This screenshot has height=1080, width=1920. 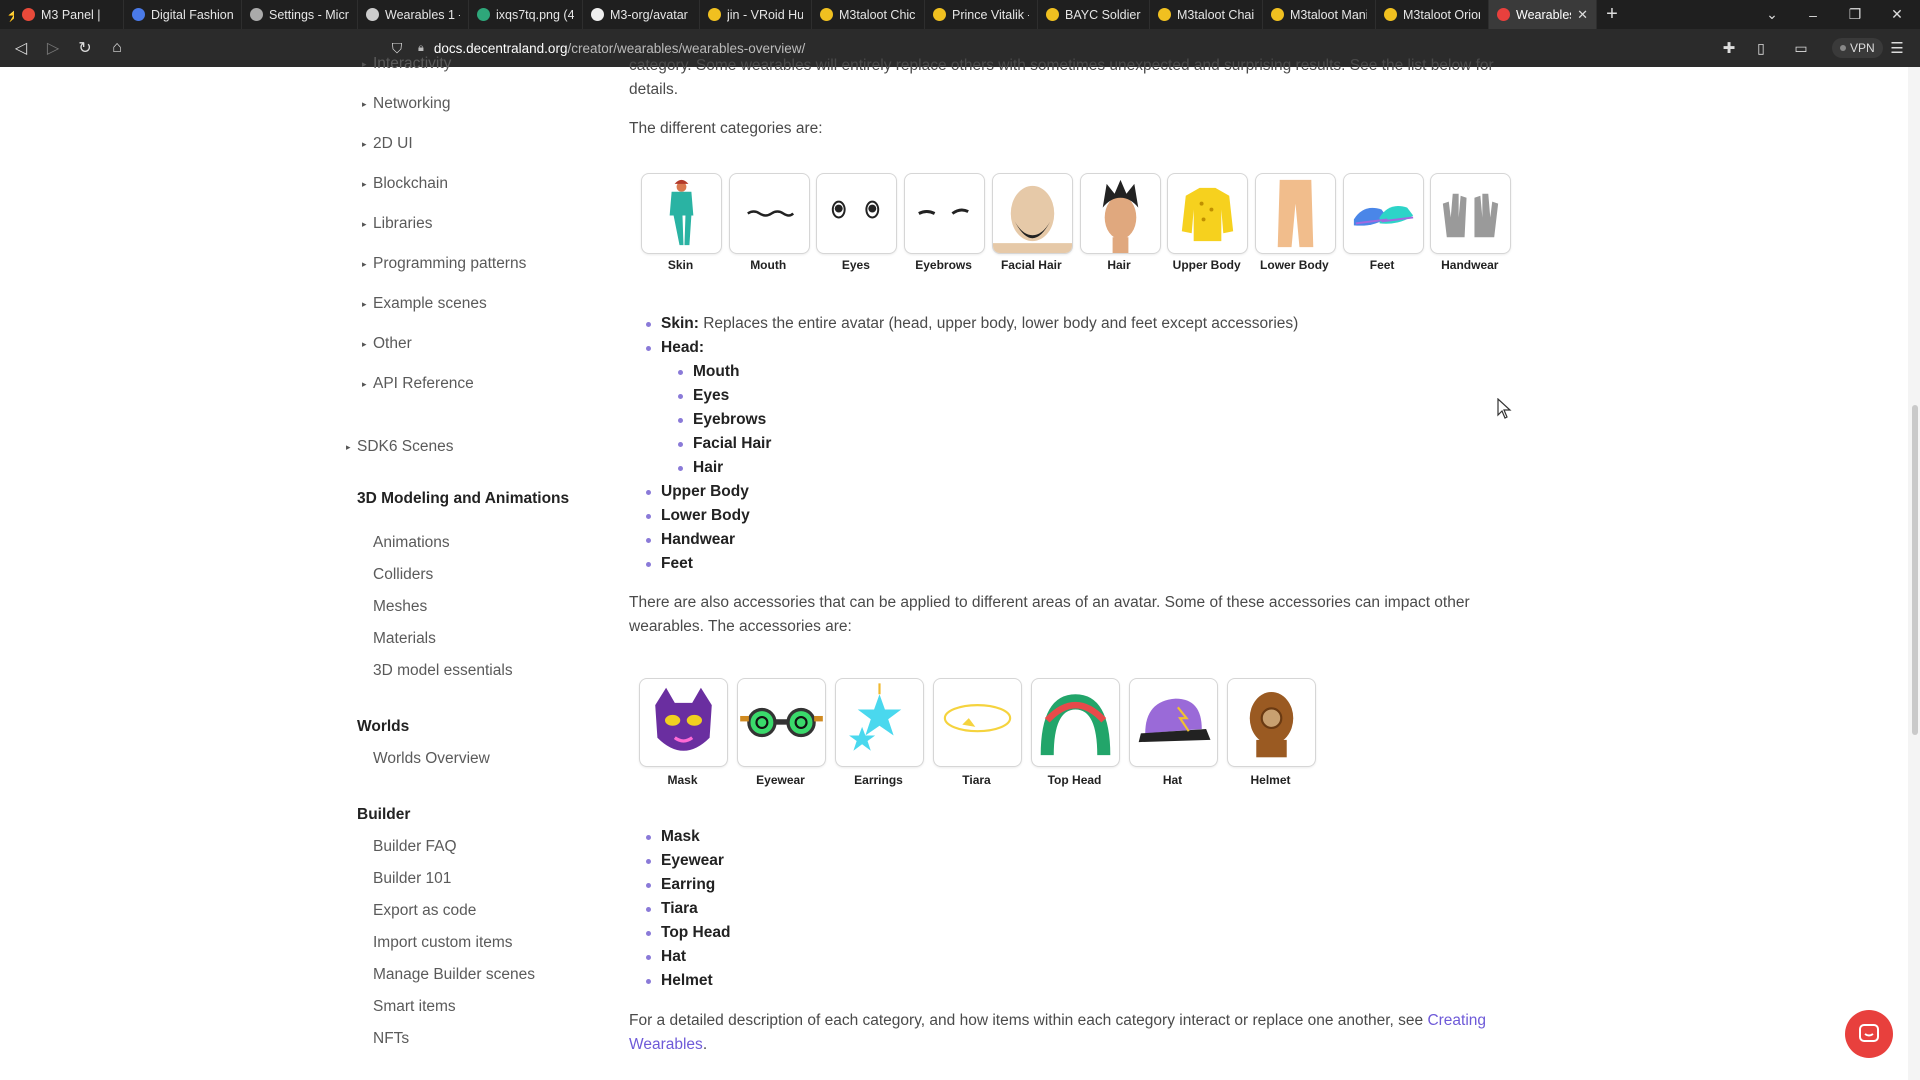 What do you see at coordinates (868, 14) in the screenshot?
I see `tab-8: M3taloot Chick` at bounding box center [868, 14].